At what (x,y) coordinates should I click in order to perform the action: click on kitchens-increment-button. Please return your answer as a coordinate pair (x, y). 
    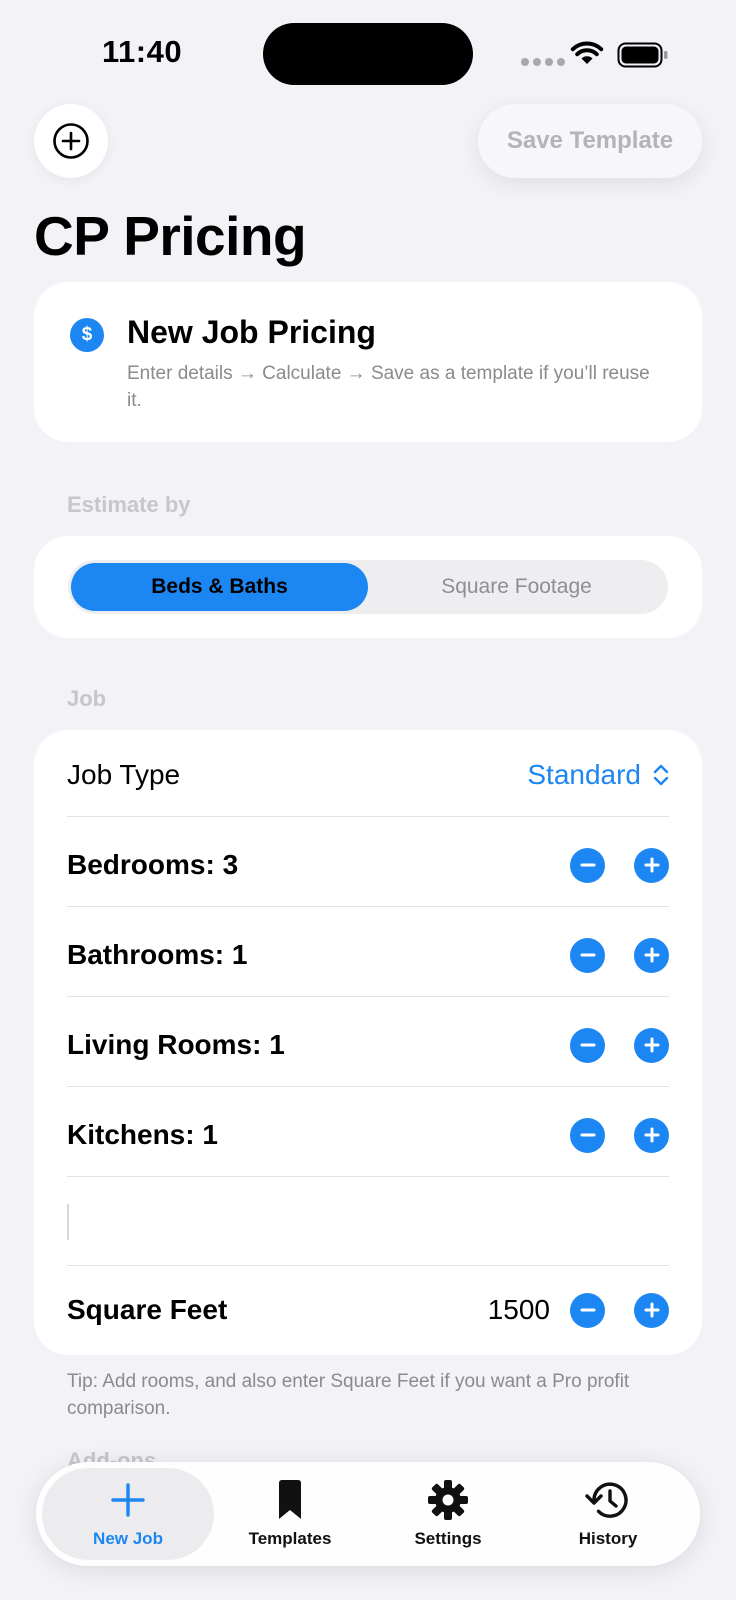
    Looking at the image, I should click on (651, 1135).